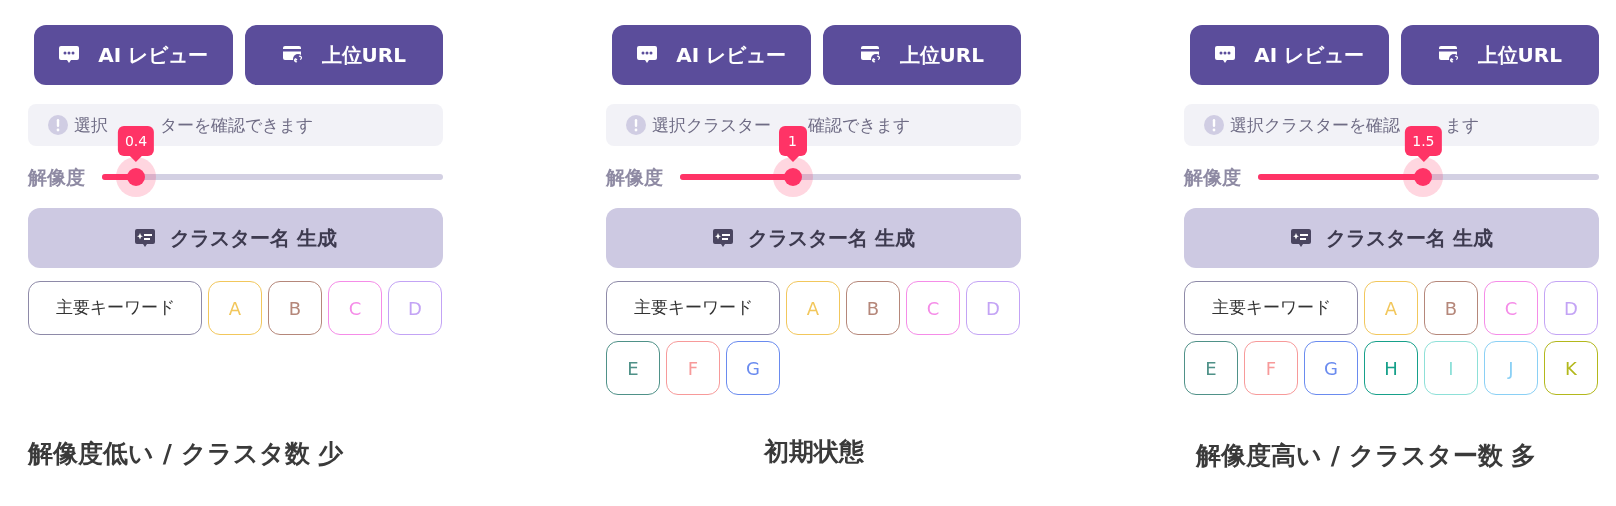 This screenshot has width=1616, height=506. I want to click on cluster-chip: K, so click(1571, 368).